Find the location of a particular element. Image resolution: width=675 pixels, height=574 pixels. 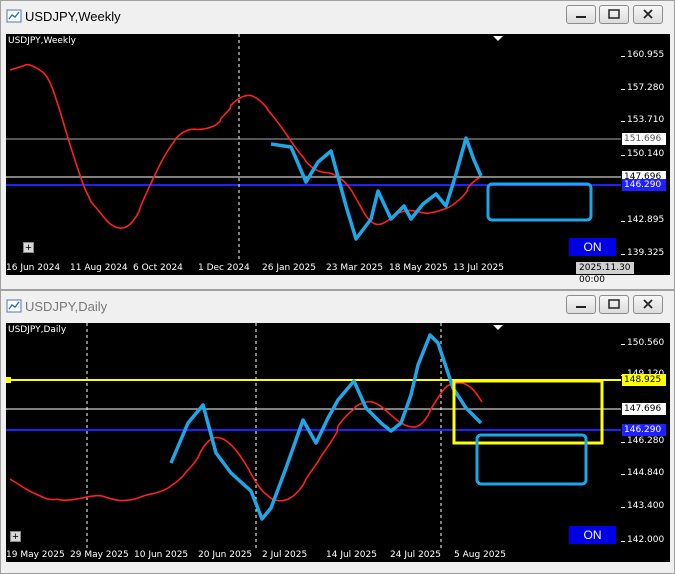

price-label: 143.400 is located at coordinates (646, 506).